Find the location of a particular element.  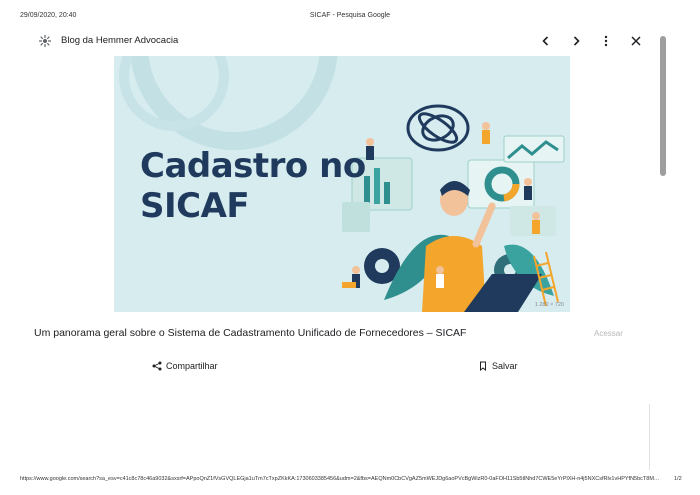

visit-button: Acessar is located at coordinates (608, 333).